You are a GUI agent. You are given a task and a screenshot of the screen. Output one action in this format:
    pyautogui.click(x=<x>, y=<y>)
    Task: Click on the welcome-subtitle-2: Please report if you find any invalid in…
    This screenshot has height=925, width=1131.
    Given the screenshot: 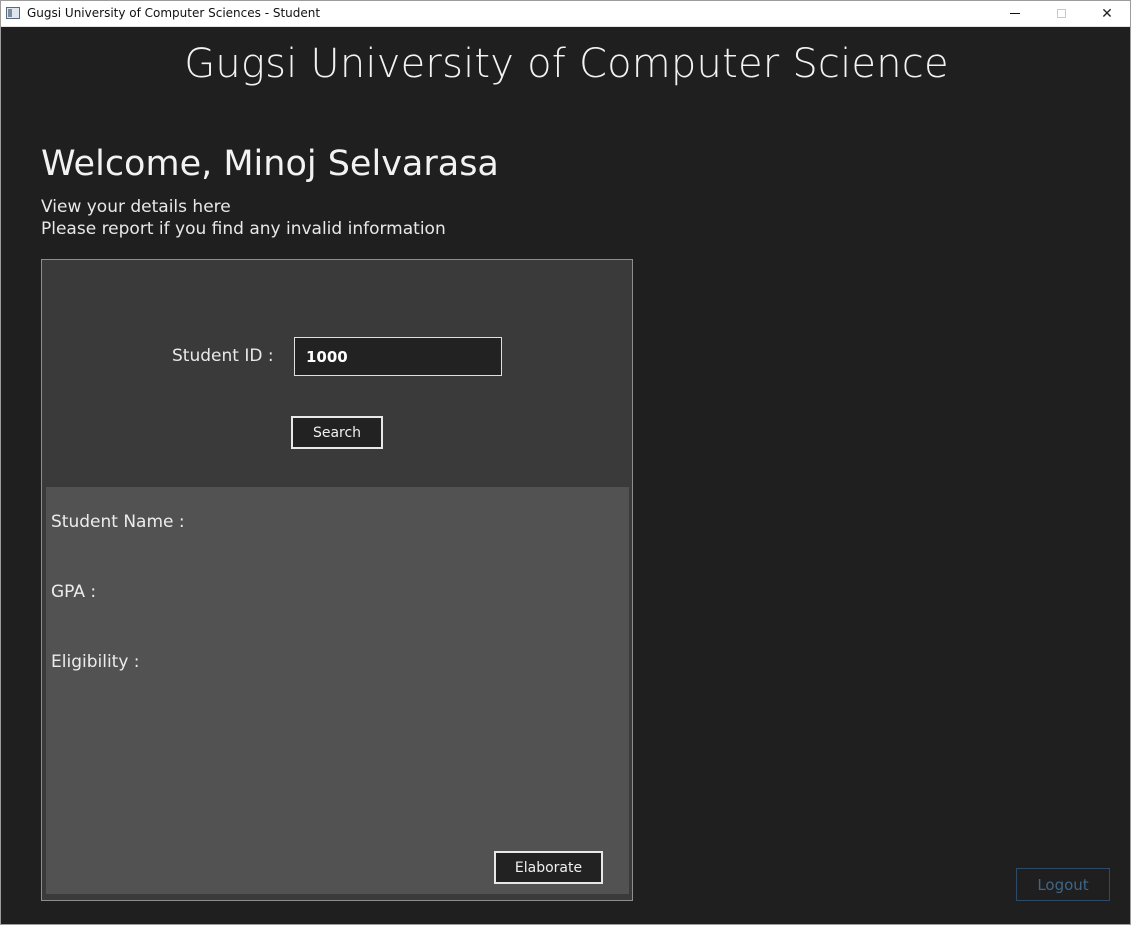 What is the action you would take?
    pyautogui.click(x=243, y=229)
    